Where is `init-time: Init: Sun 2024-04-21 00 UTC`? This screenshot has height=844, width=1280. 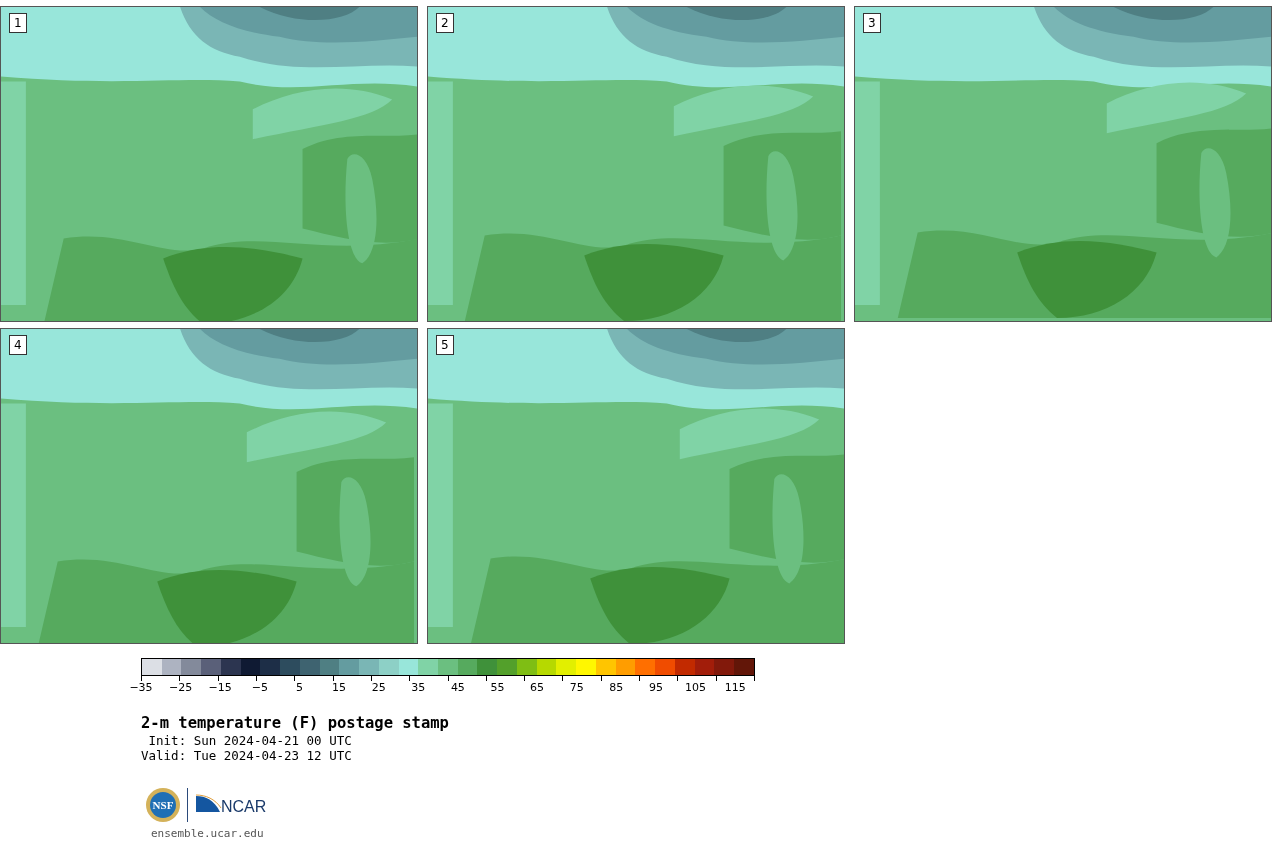
init-time: Init: Sun 2024-04-21 00 UTC is located at coordinates (250, 740).